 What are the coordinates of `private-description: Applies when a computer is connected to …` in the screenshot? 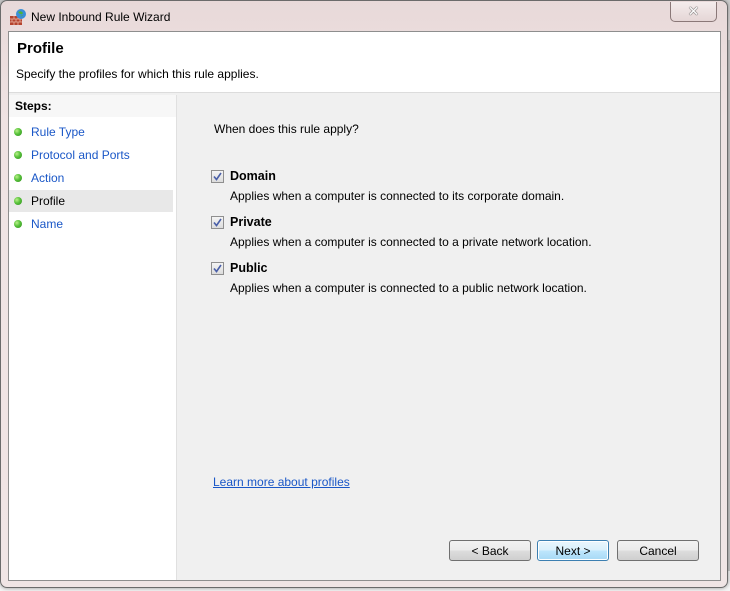 It's located at (411, 242).